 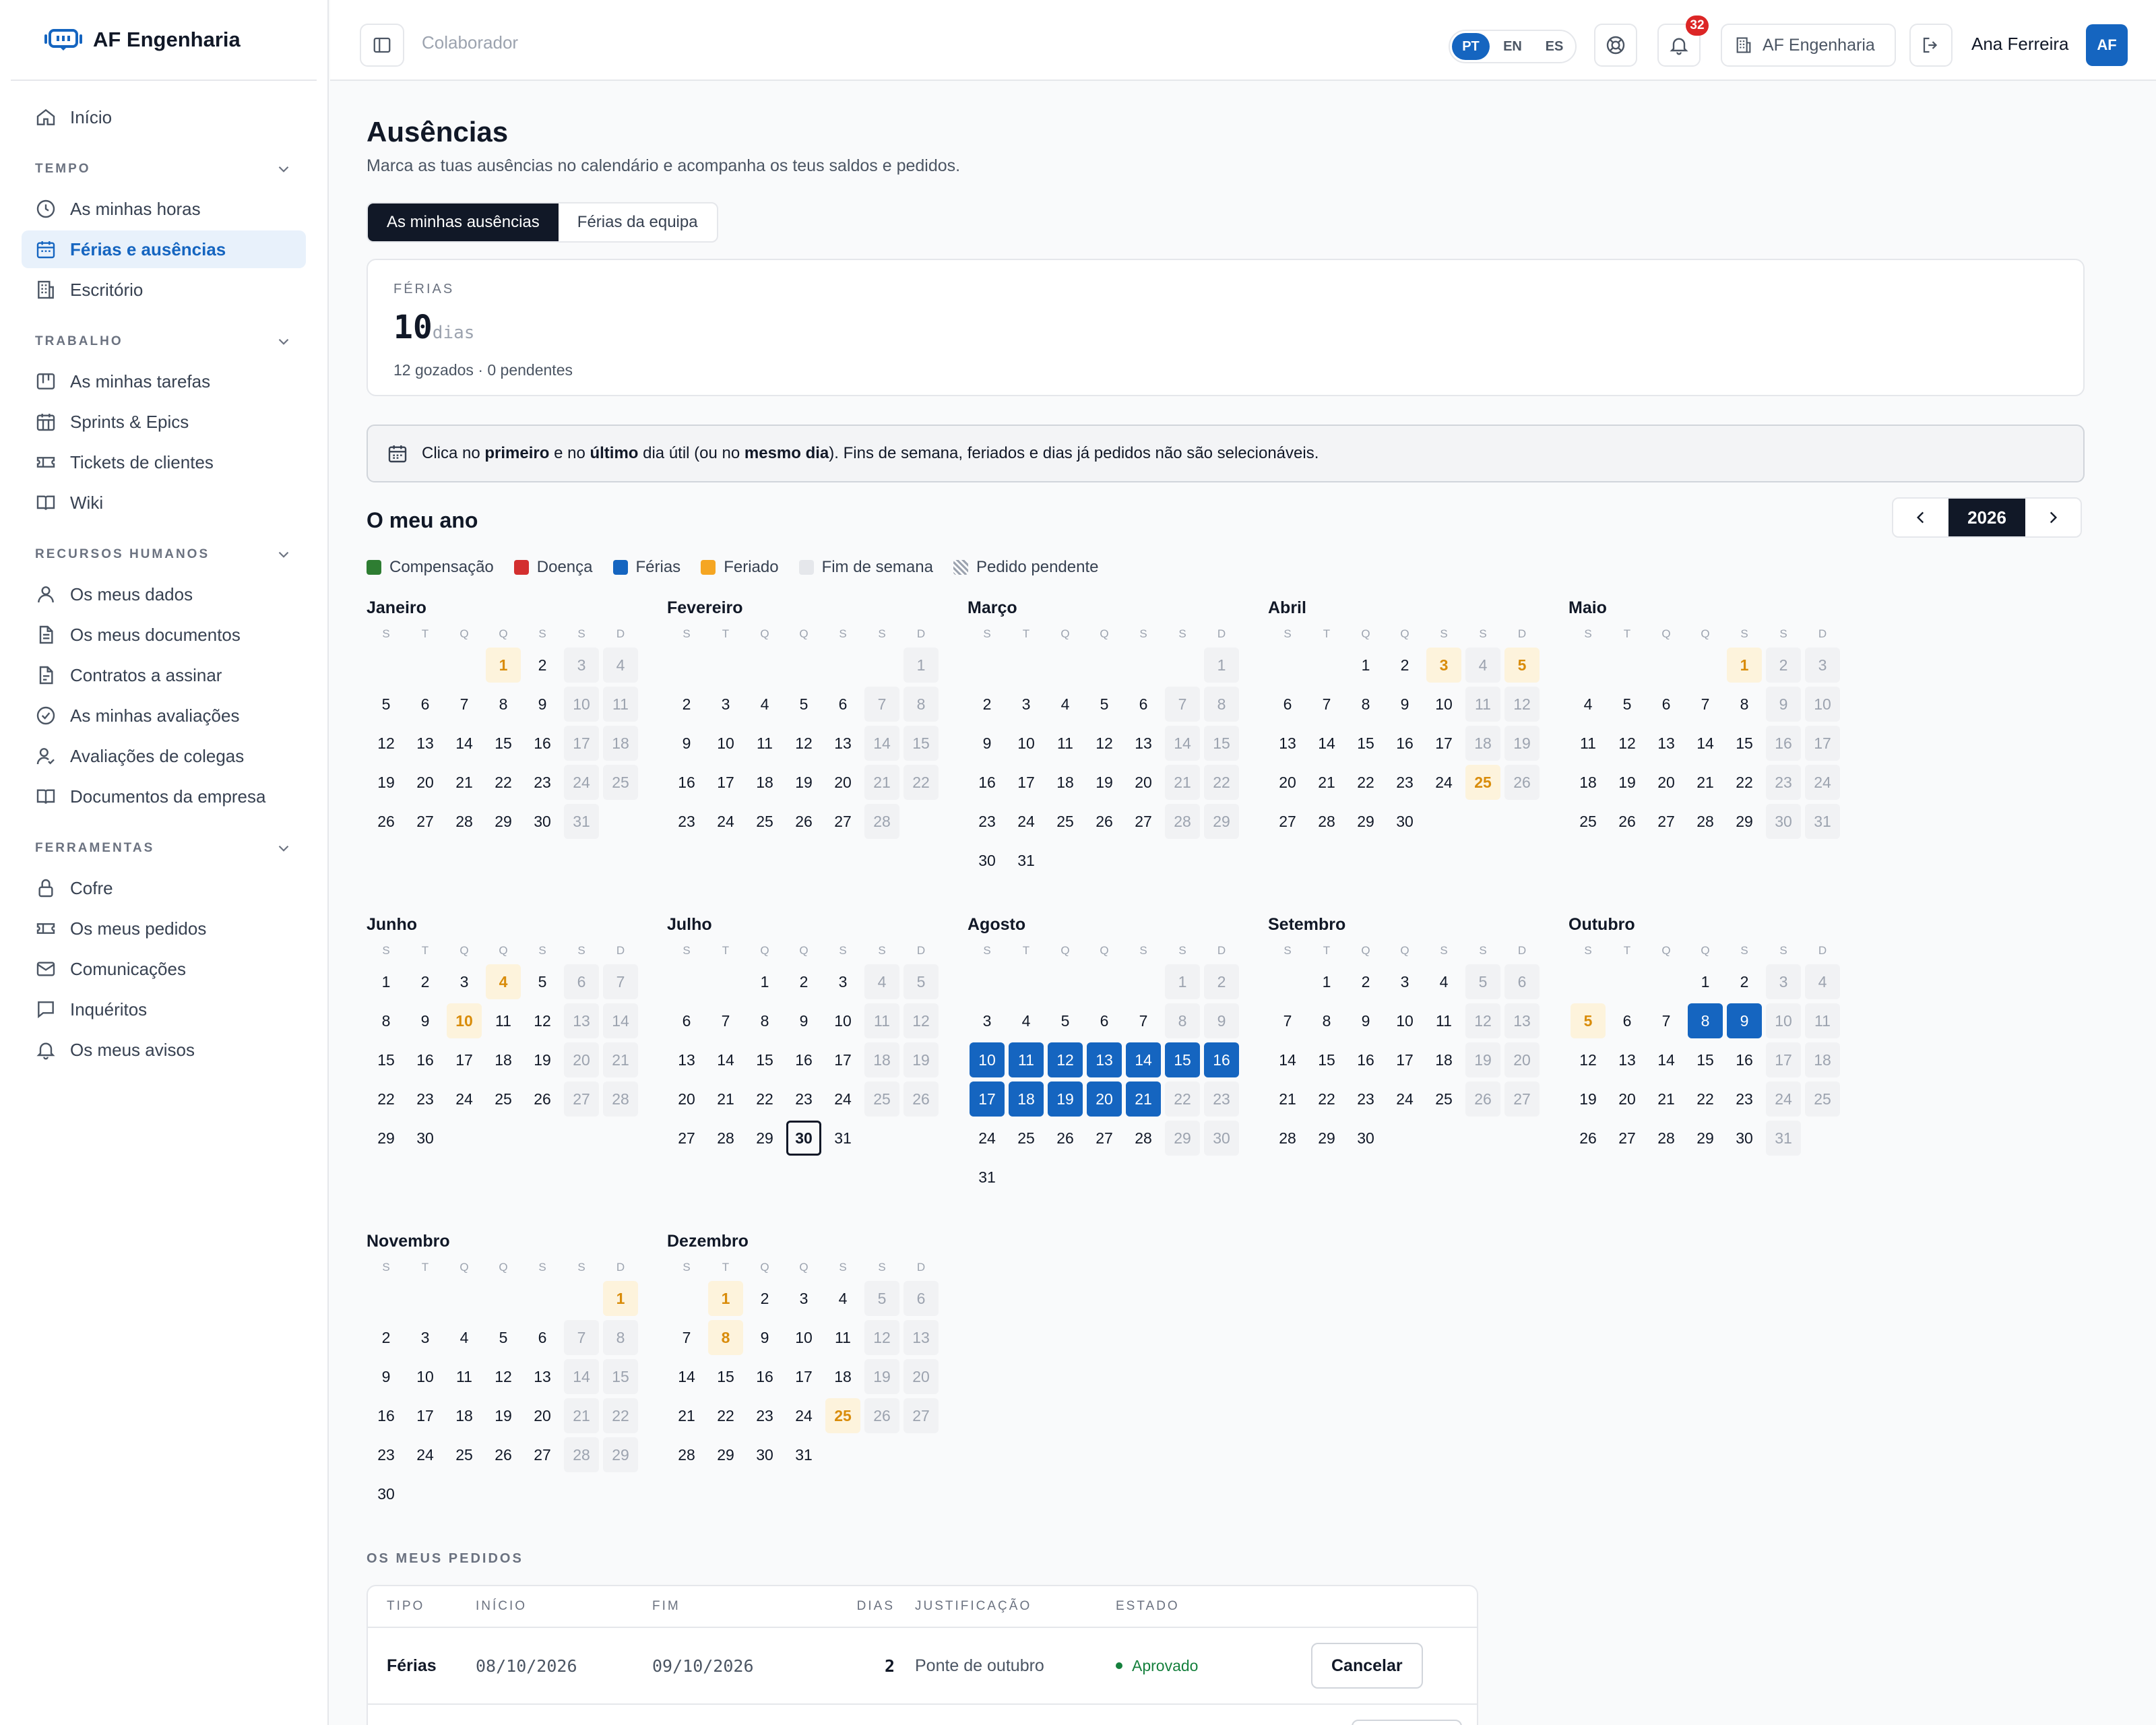 I want to click on day-cell: 15, so click(x=503, y=743).